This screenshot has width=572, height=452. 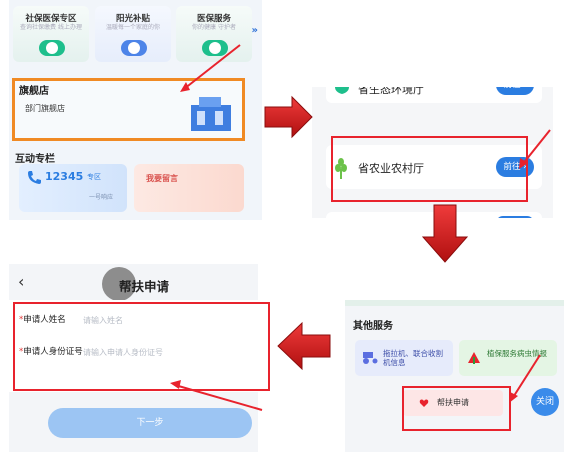 I want to click on right-arrow-icon, so click(x=288, y=117).